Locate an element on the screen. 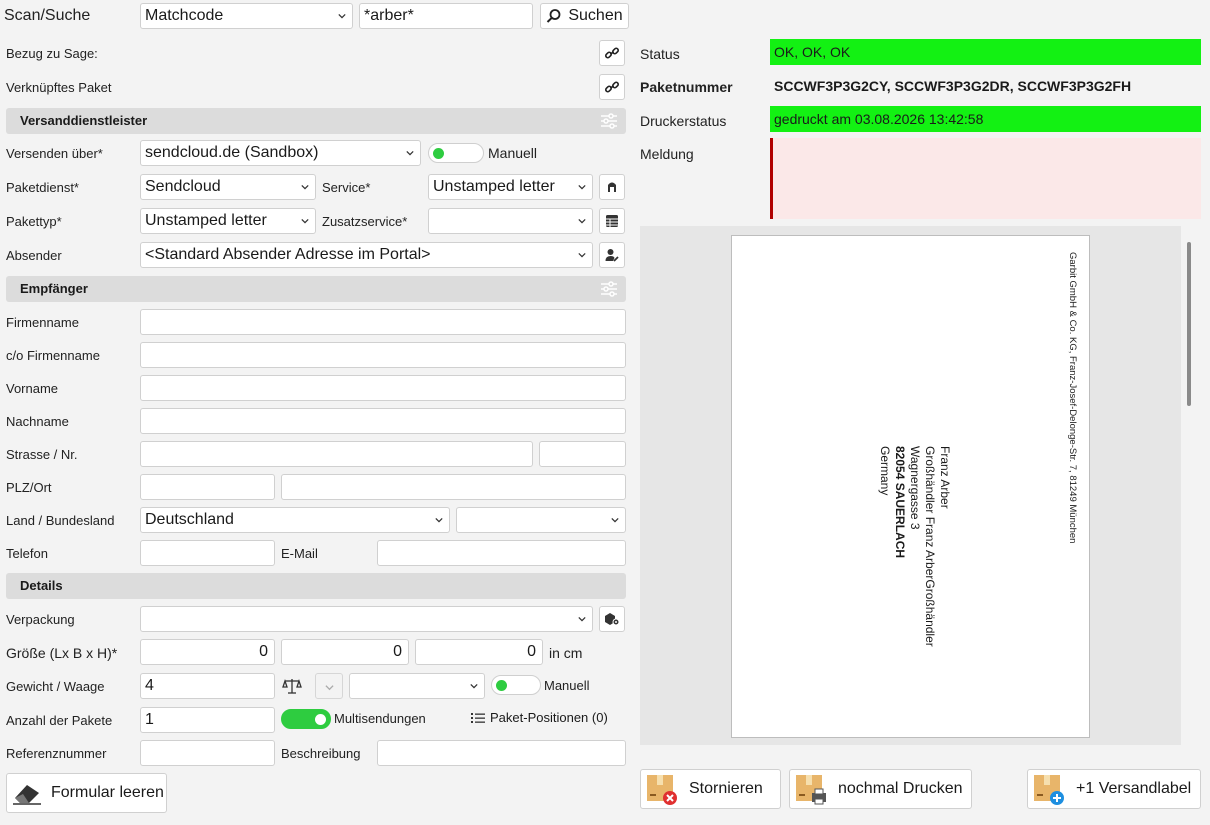 This screenshot has width=1210, height=825. list-icon is located at coordinates (478, 717).